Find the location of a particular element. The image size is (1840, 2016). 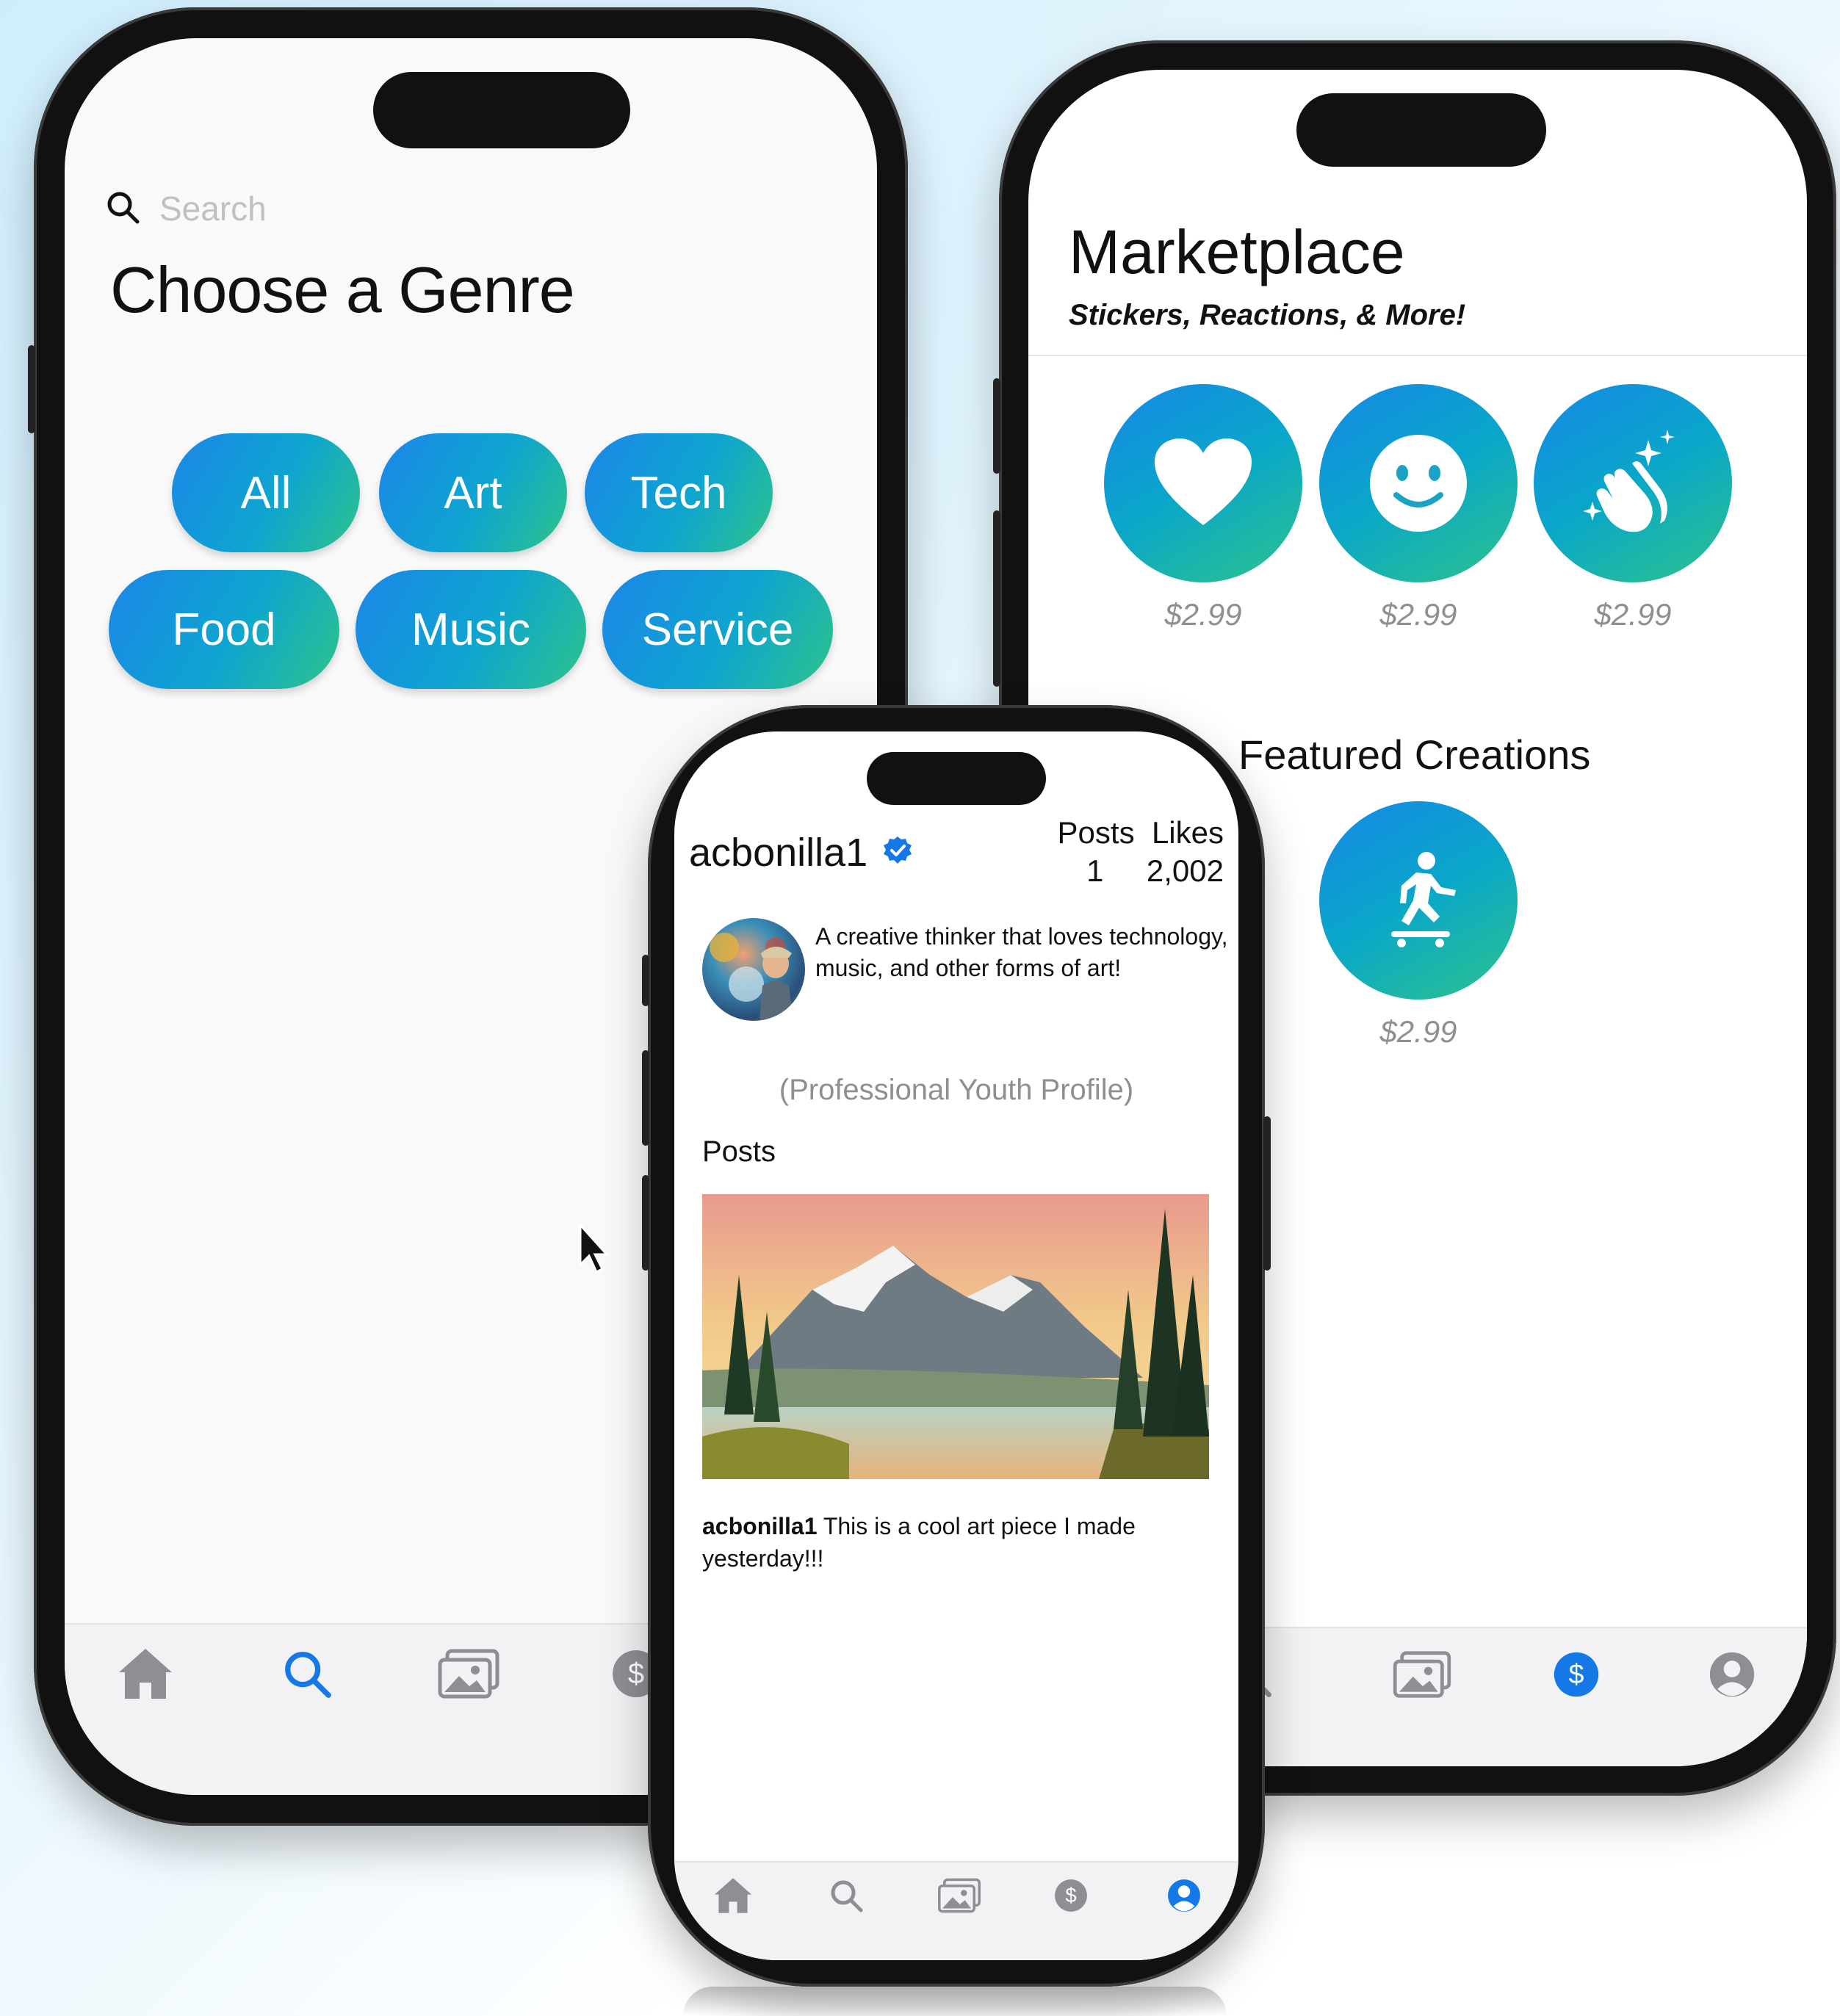

featured-heading: Featured Creations is located at coordinates (1415, 754).